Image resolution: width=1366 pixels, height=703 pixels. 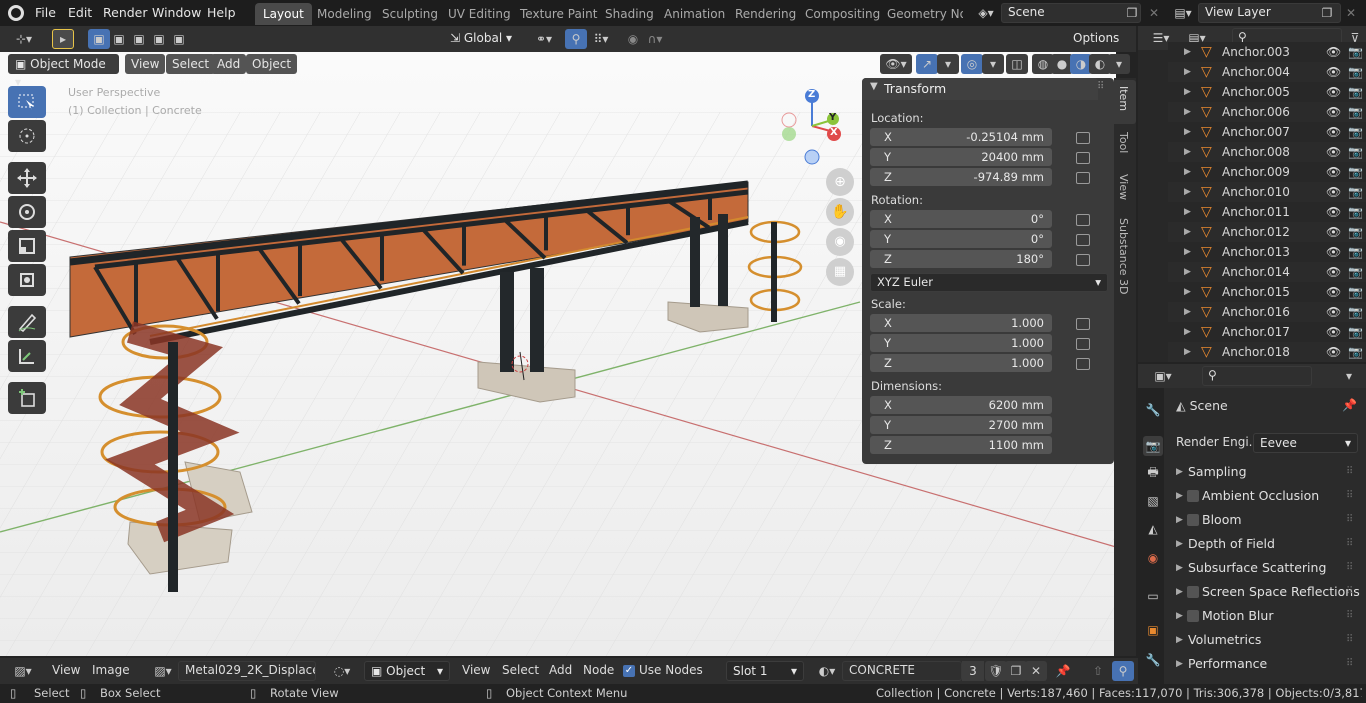 What do you see at coordinates (27, 280) in the screenshot?
I see `transform-tool-icon` at bounding box center [27, 280].